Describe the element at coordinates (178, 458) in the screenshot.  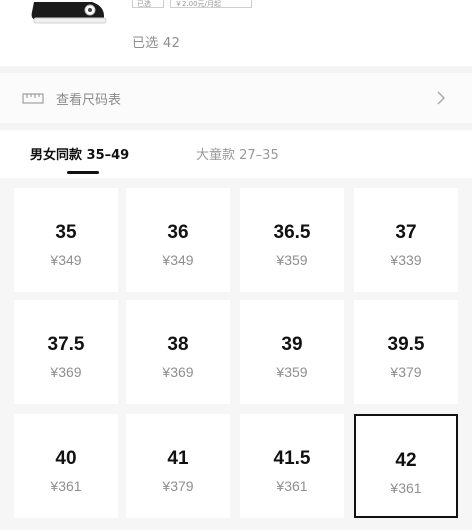
I see `size-label: 41` at that location.